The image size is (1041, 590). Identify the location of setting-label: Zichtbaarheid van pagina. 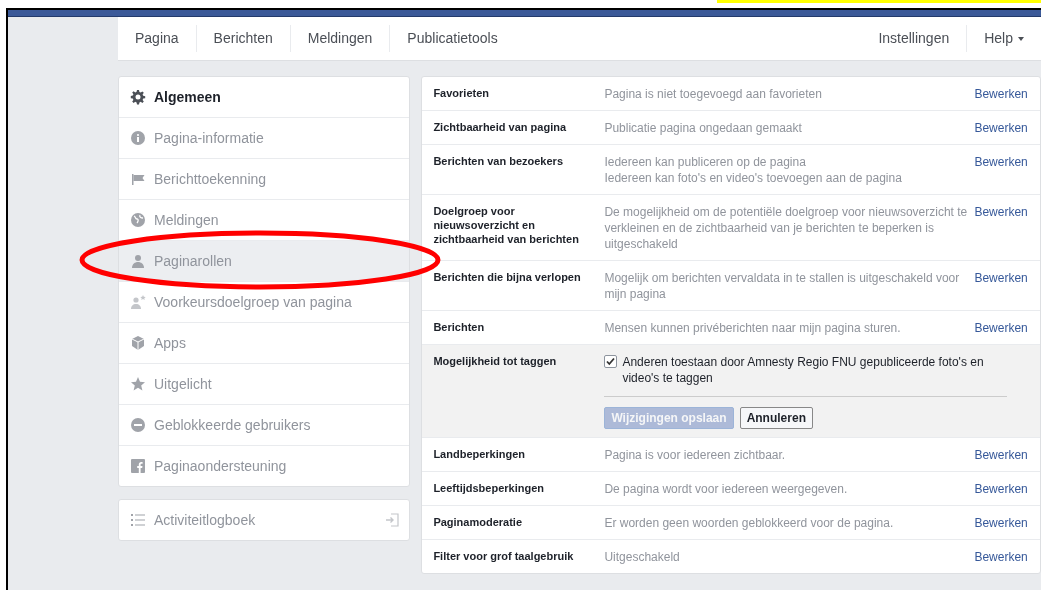
(500, 127).